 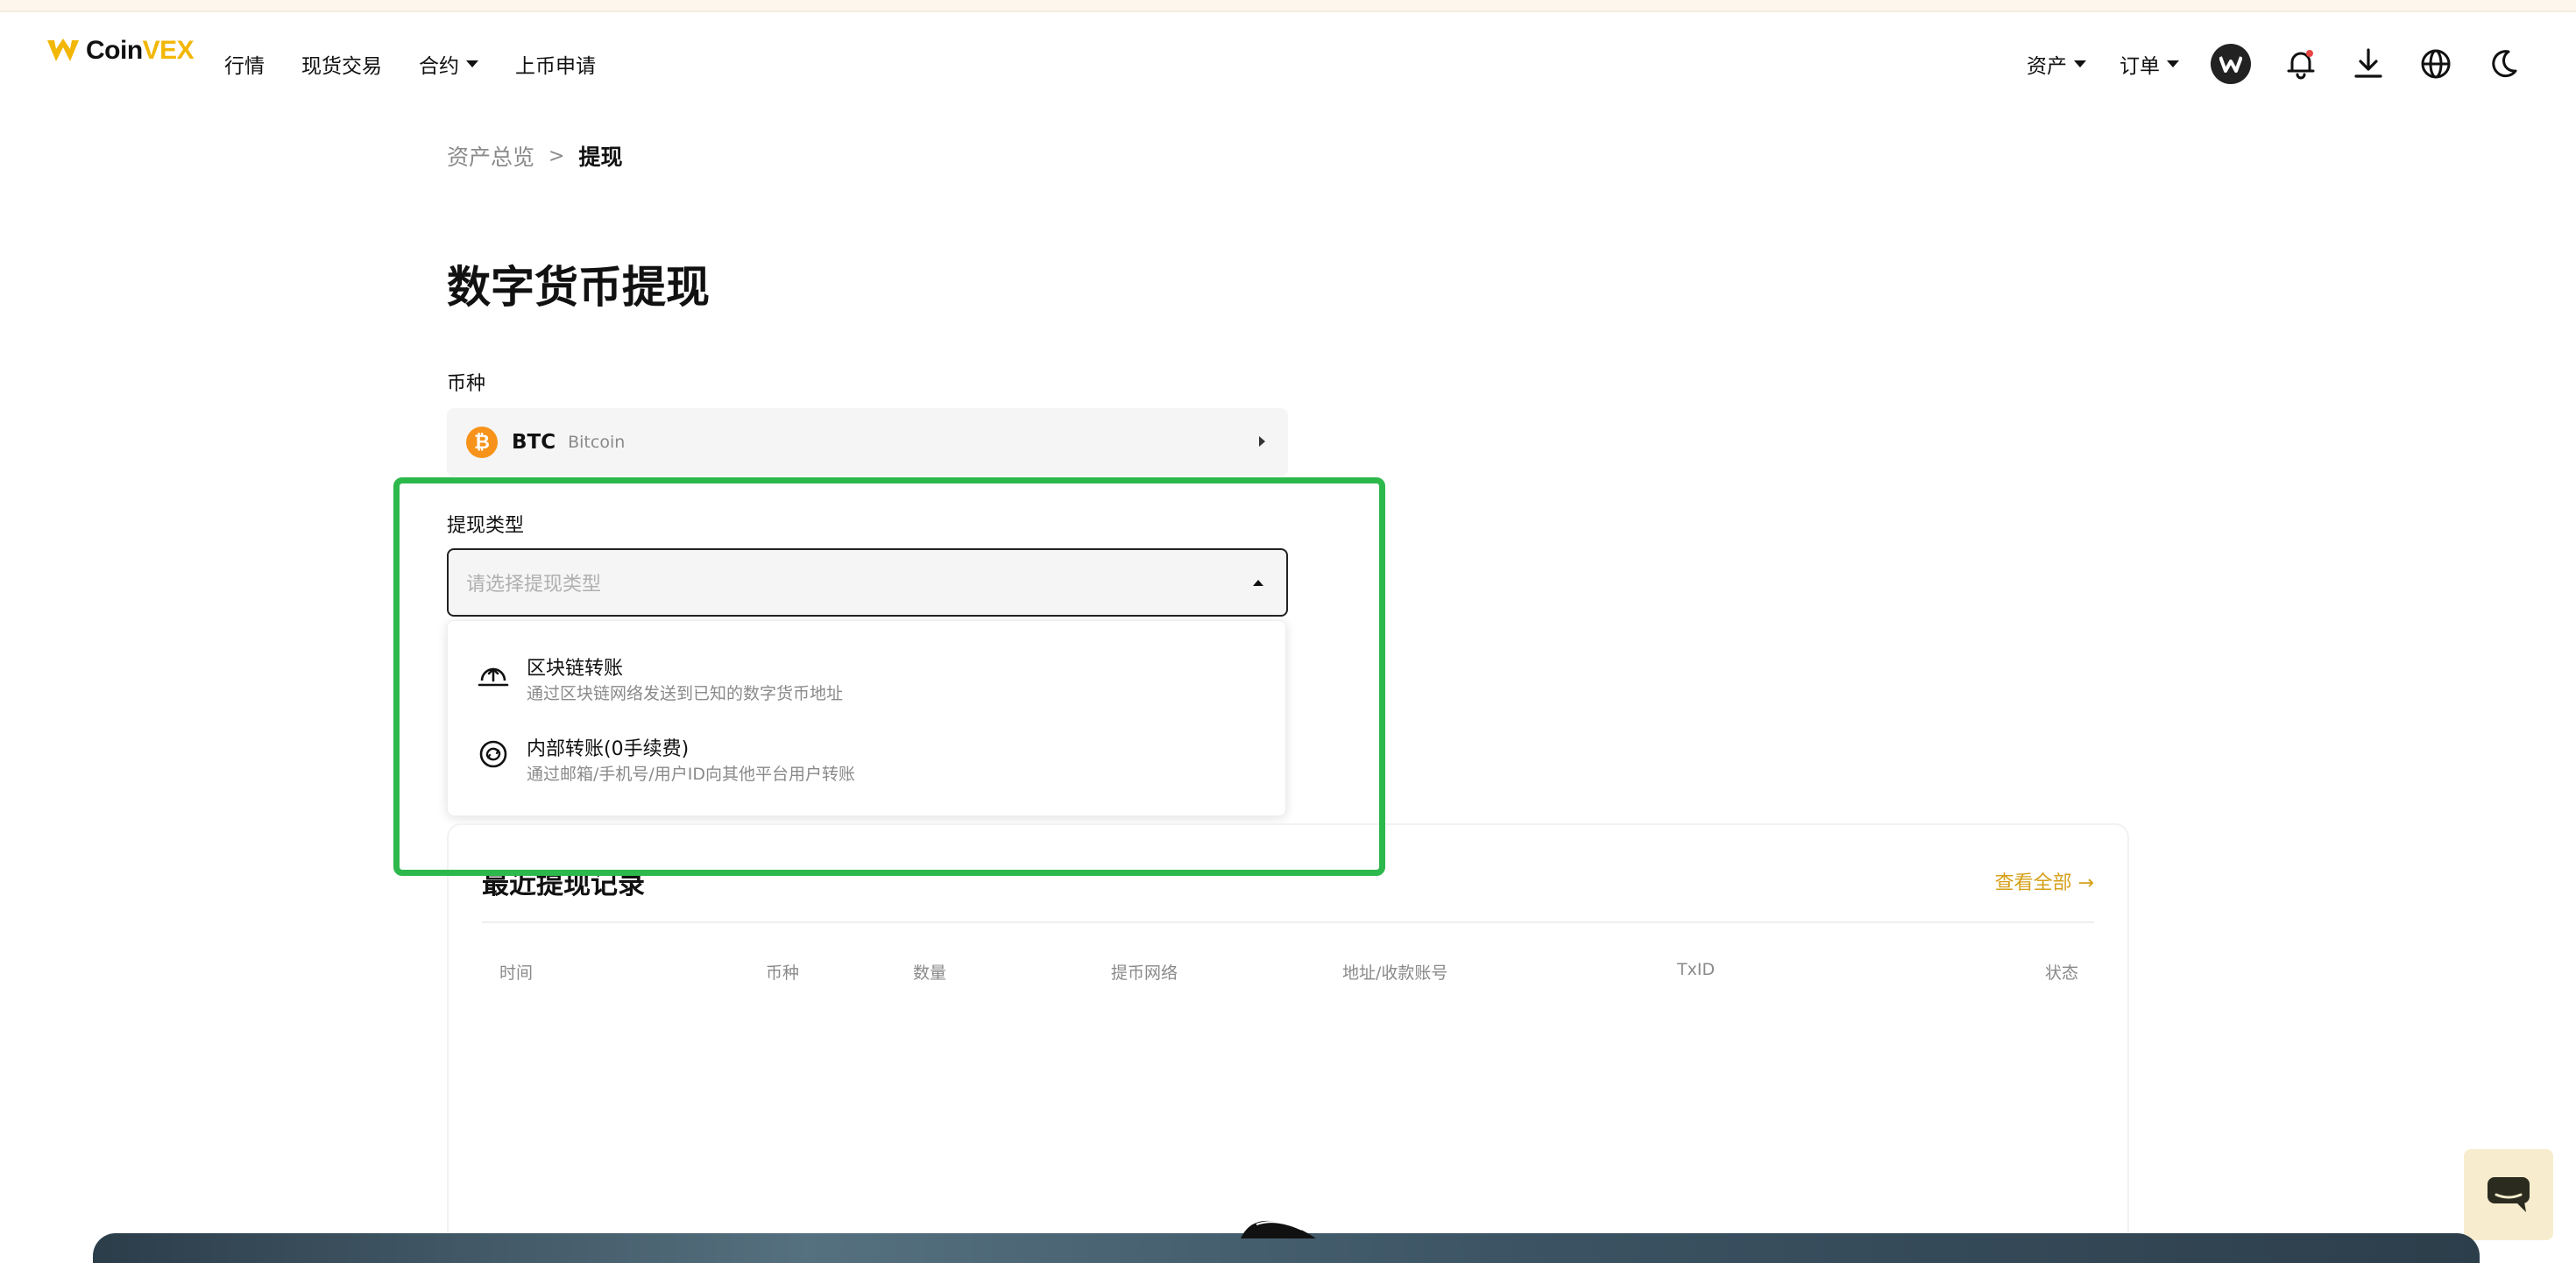 I want to click on chevron-right-icon: >, so click(x=556, y=156).